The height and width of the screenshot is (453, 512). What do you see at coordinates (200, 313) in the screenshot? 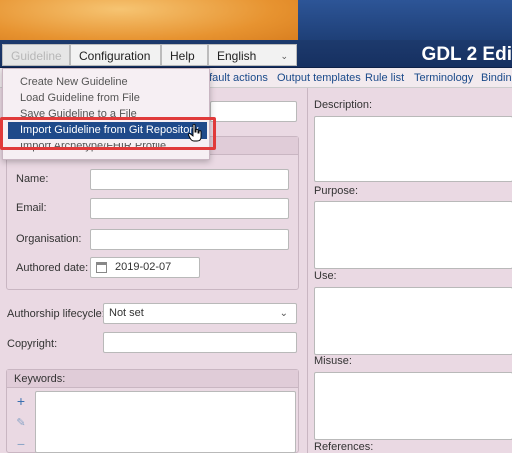
I see `authorship-lifecycle-select: Not set ⌄` at bounding box center [200, 313].